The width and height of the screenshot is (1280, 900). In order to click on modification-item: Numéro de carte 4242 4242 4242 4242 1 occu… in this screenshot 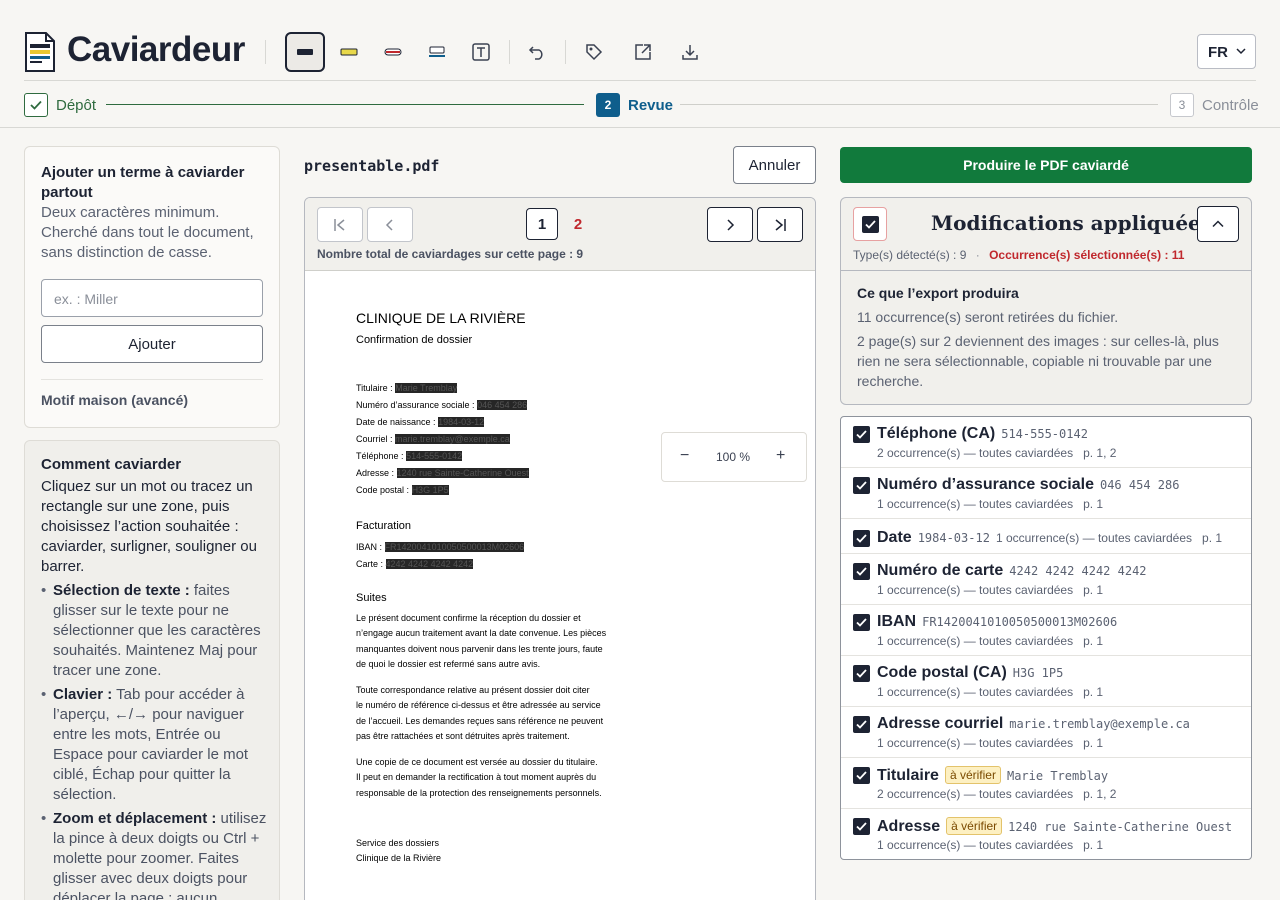, I will do `click(1046, 579)`.